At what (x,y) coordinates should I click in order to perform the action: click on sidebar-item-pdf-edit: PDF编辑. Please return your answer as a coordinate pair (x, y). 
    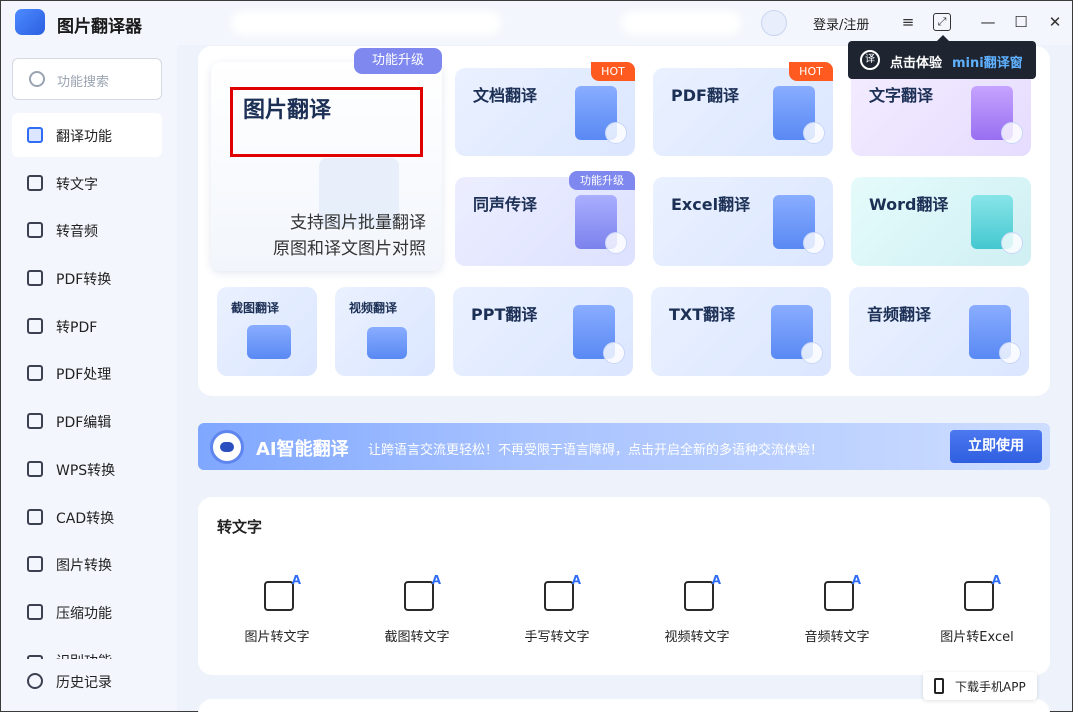
    Looking at the image, I should click on (87, 421).